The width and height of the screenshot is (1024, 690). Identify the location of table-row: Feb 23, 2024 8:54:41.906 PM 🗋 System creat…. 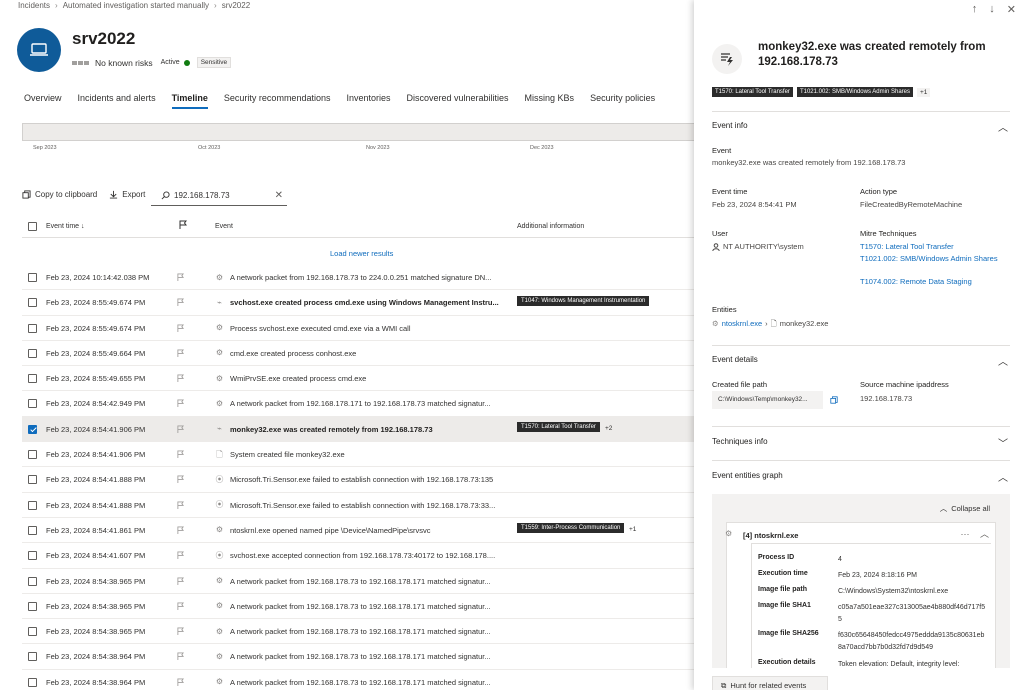
(358, 455).